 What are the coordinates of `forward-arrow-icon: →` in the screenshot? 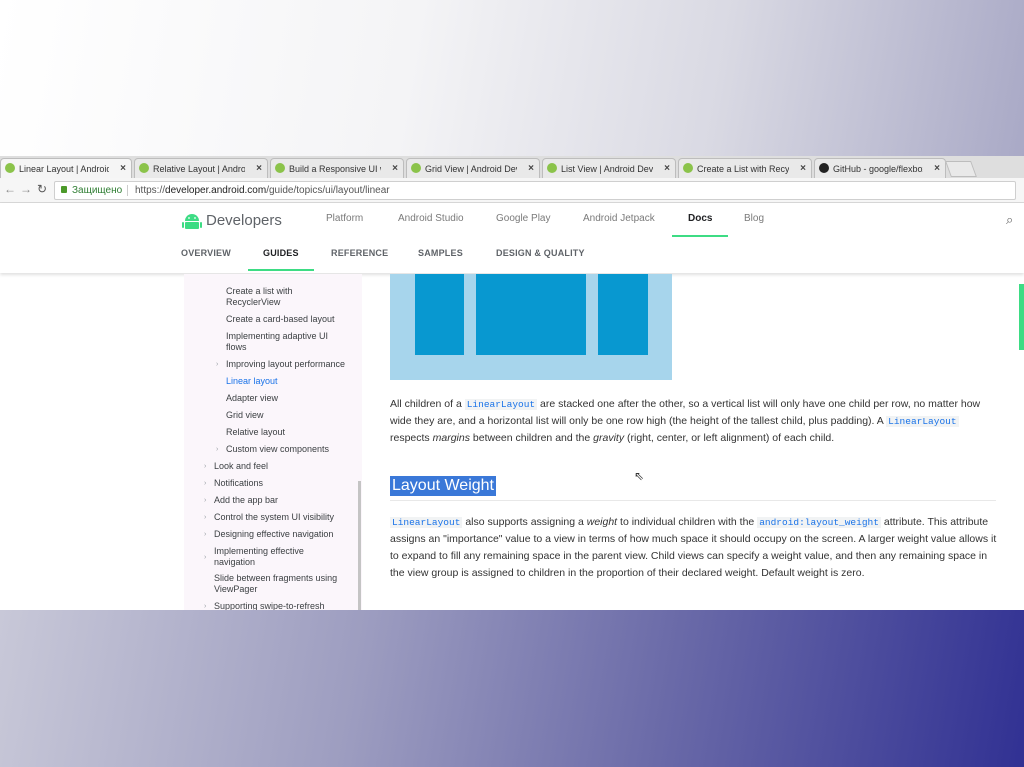 It's located at (26, 189).